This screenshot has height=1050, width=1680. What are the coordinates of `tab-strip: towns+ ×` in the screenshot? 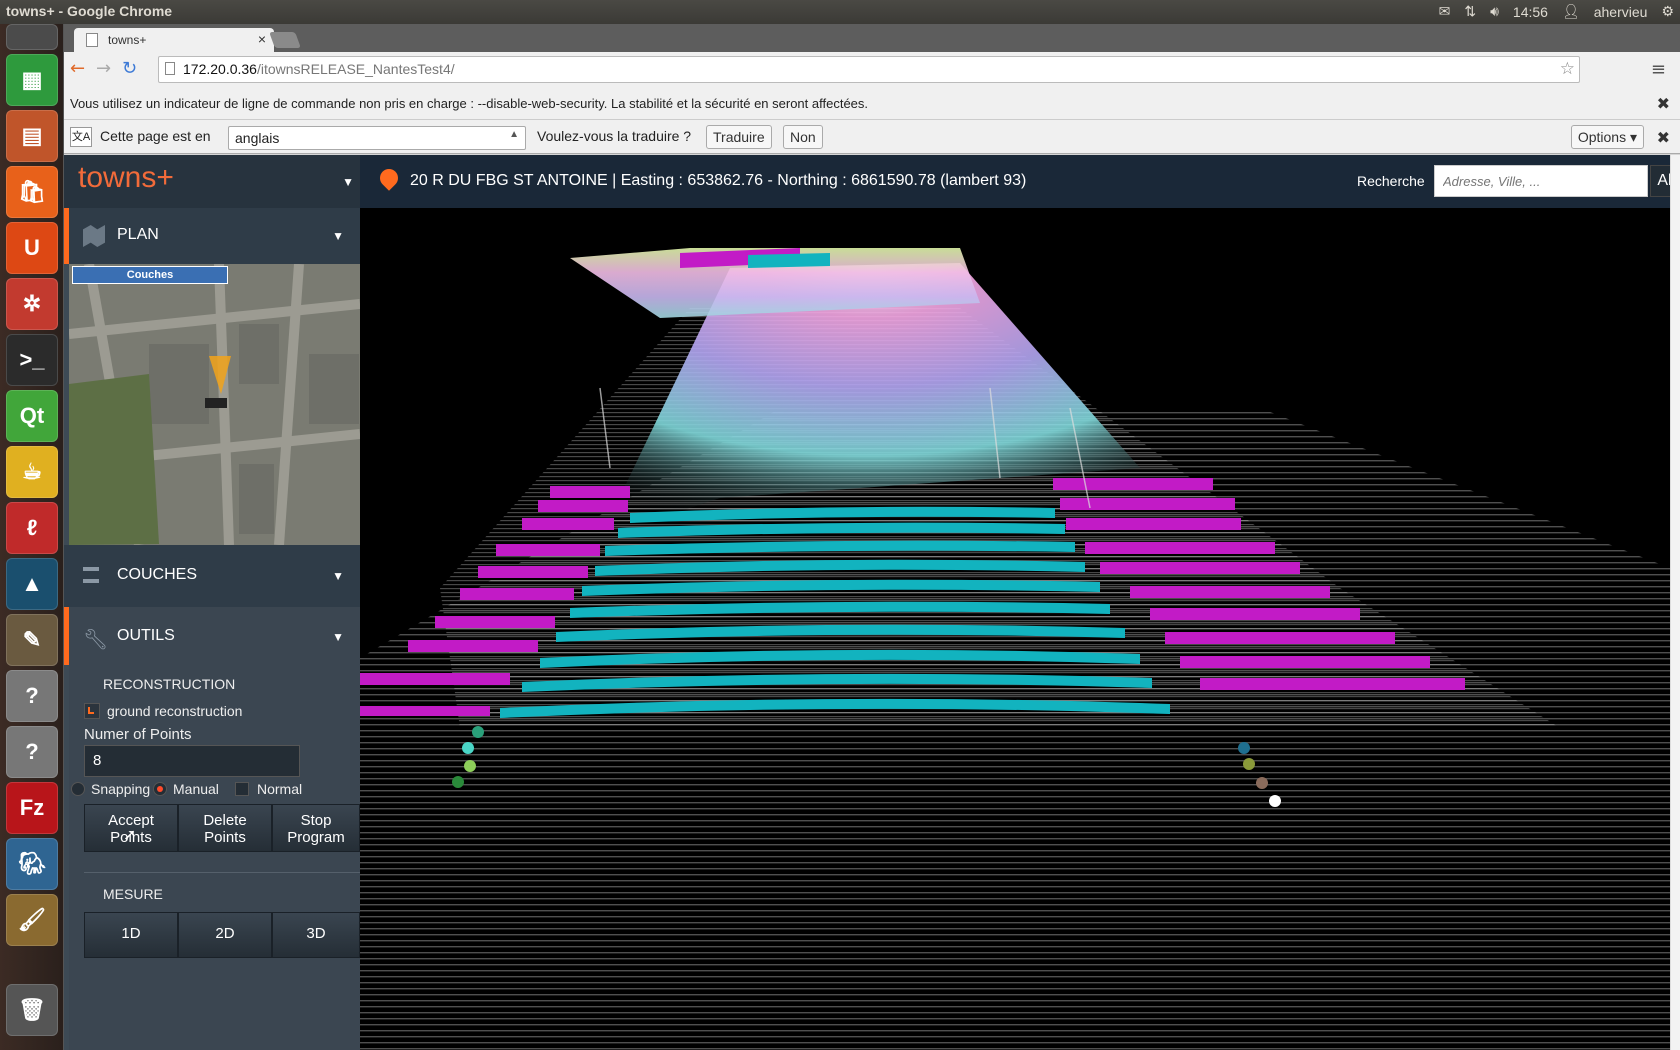 It's located at (872, 38).